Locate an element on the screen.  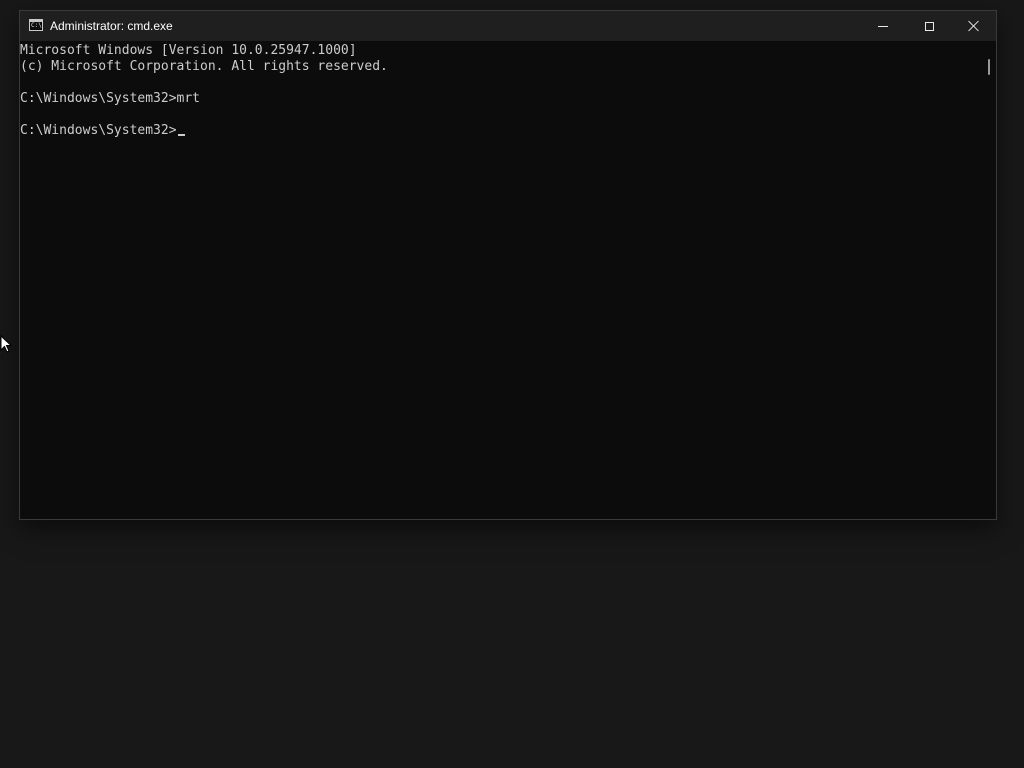
cmd-icon: C:\ is located at coordinates (36, 25).